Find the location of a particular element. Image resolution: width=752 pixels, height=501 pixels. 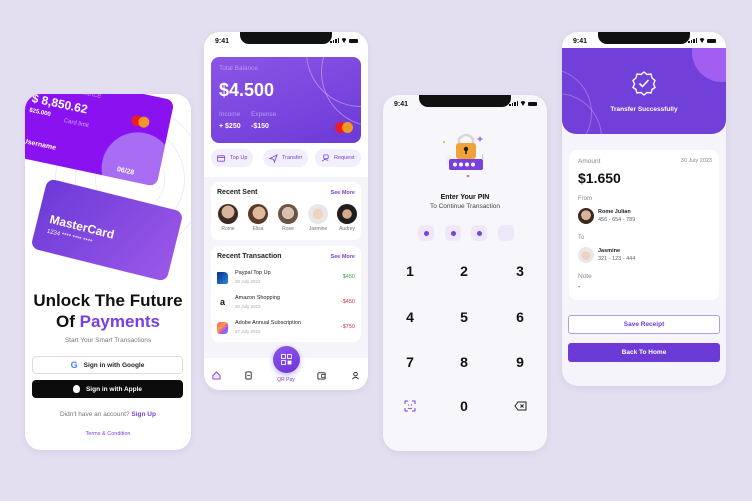

transaction-row: Paypal Top Up 30 July 2023 $450 is located at coordinates (286, 279).